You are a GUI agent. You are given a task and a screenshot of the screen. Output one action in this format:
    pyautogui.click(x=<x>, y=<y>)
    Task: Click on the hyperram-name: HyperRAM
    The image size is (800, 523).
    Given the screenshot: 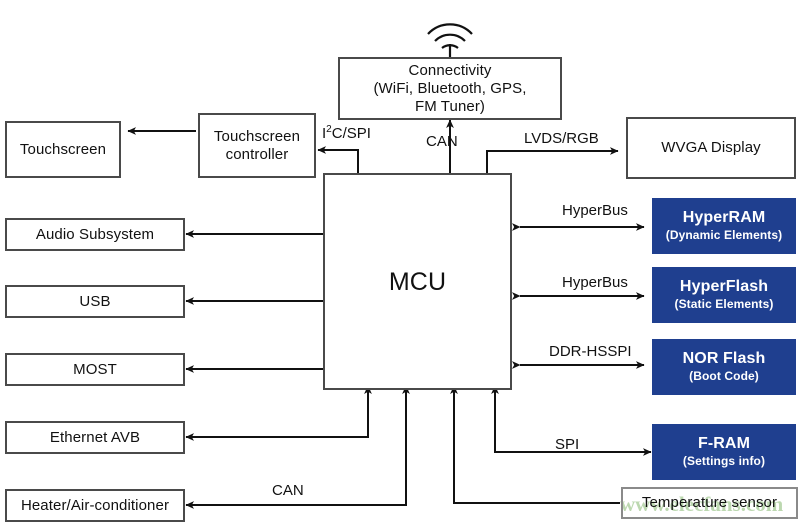 What is the action you would take?
    pyautogui.click(x=724, y=217)
    